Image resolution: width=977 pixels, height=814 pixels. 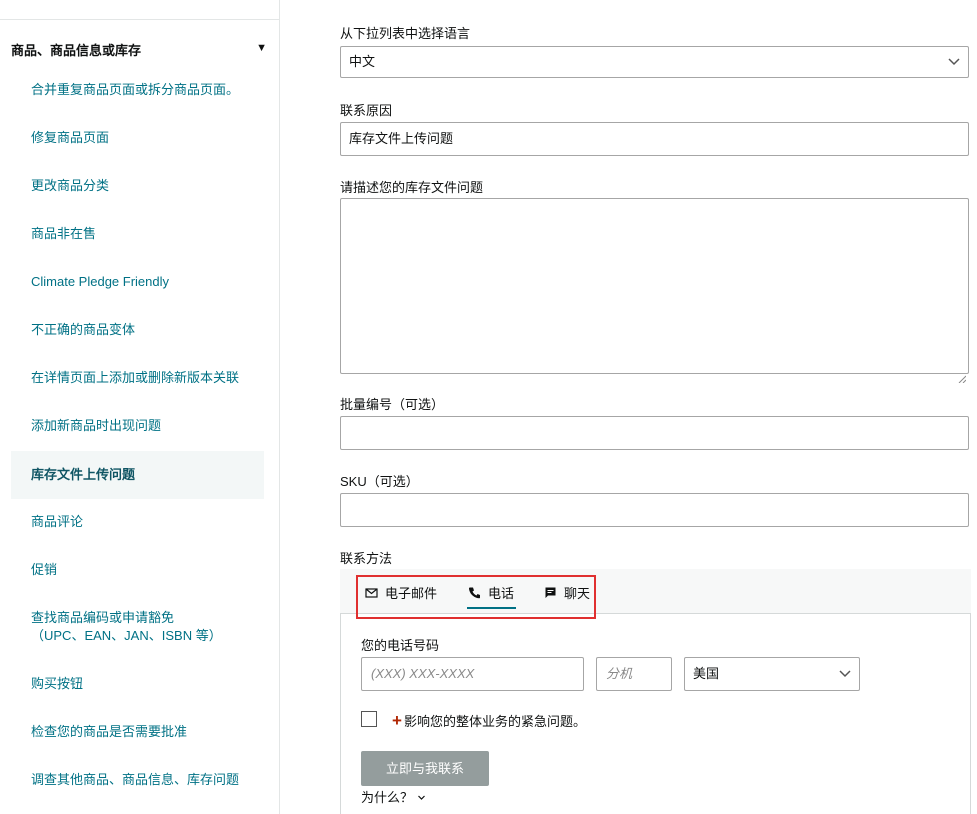 I want to click on sidebar-item-label: 查找商品编码或申请豁免（UPC、EAN、JAN、ISBN 等）, so click(x=126, y=626).